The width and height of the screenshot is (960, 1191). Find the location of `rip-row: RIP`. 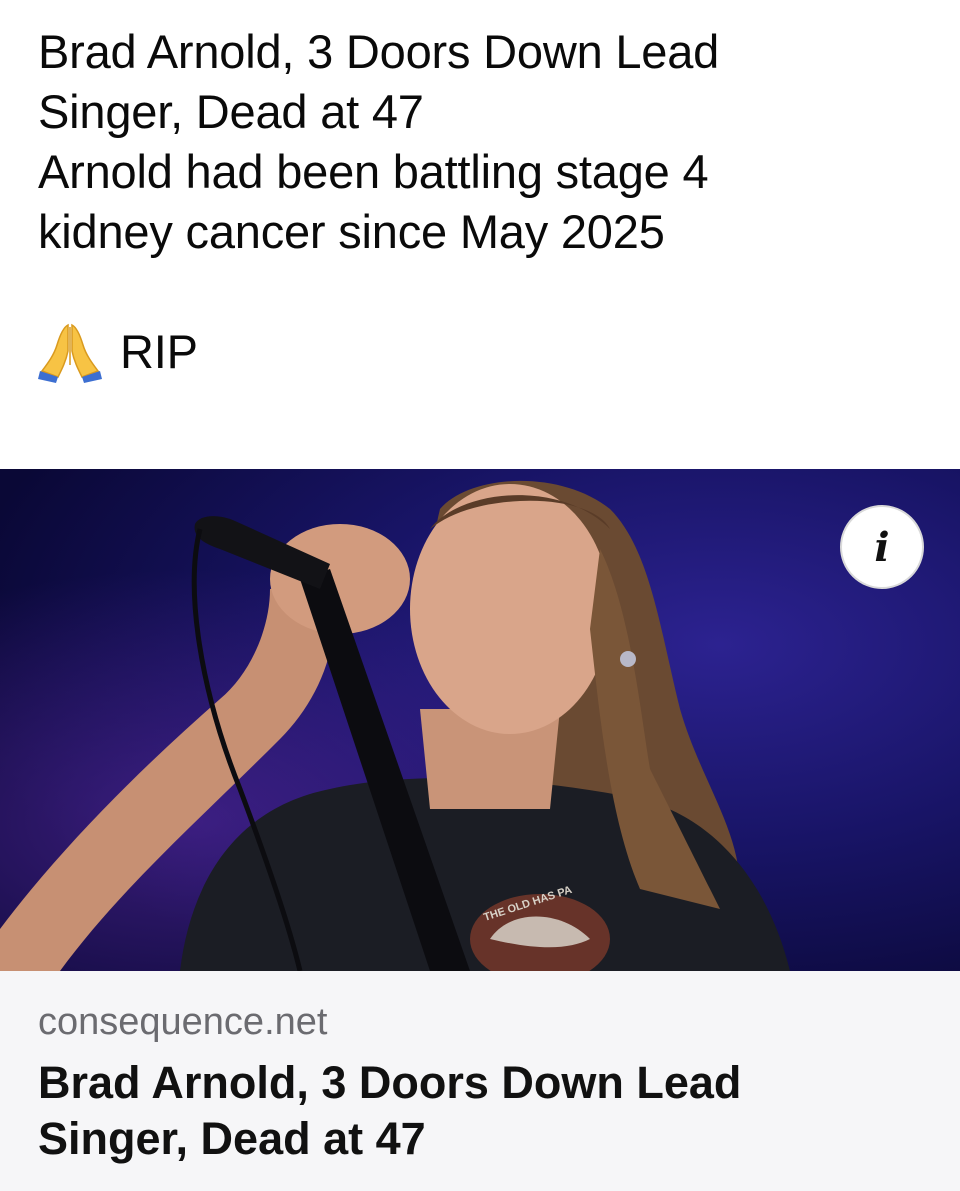

rip-row: RIP is located at coordinates (478, 352).